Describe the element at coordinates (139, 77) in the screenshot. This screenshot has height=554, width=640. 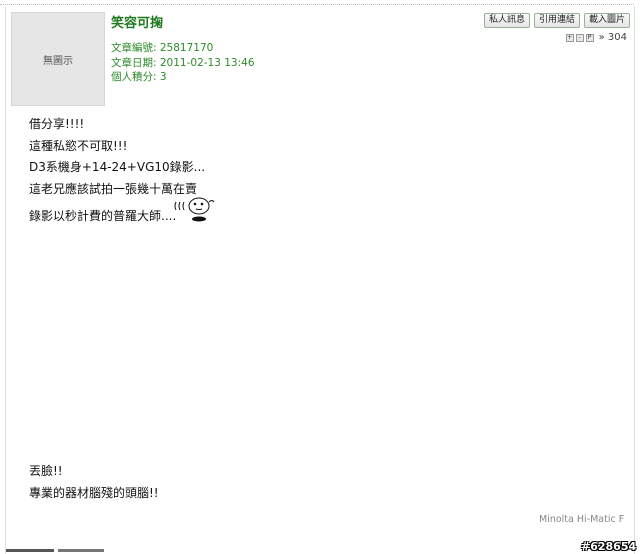
I see `user-points: 個人積分: 3` at that location.